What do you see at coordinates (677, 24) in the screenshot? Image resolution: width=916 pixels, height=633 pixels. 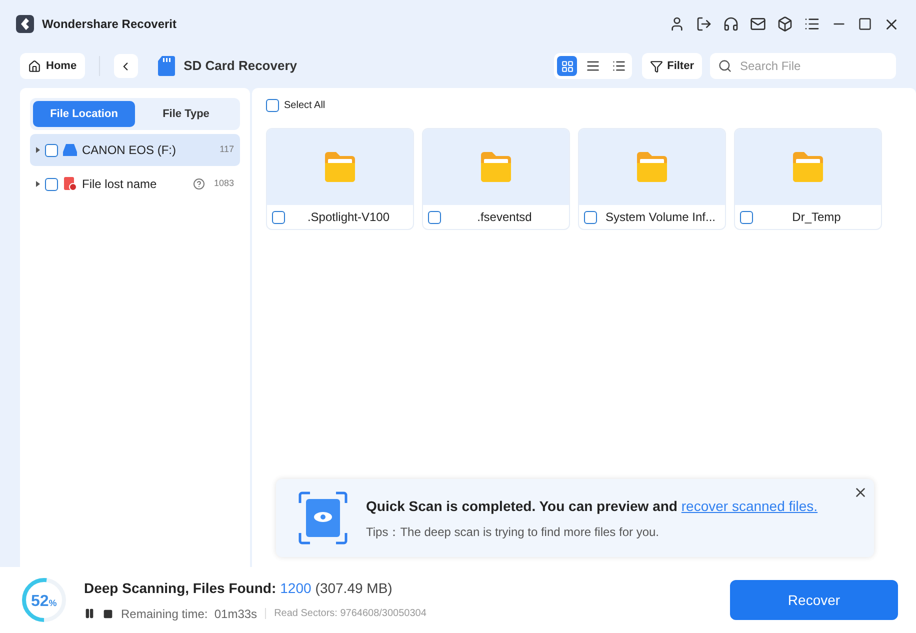 I see `account-icon` at bounding box center [677, 24].